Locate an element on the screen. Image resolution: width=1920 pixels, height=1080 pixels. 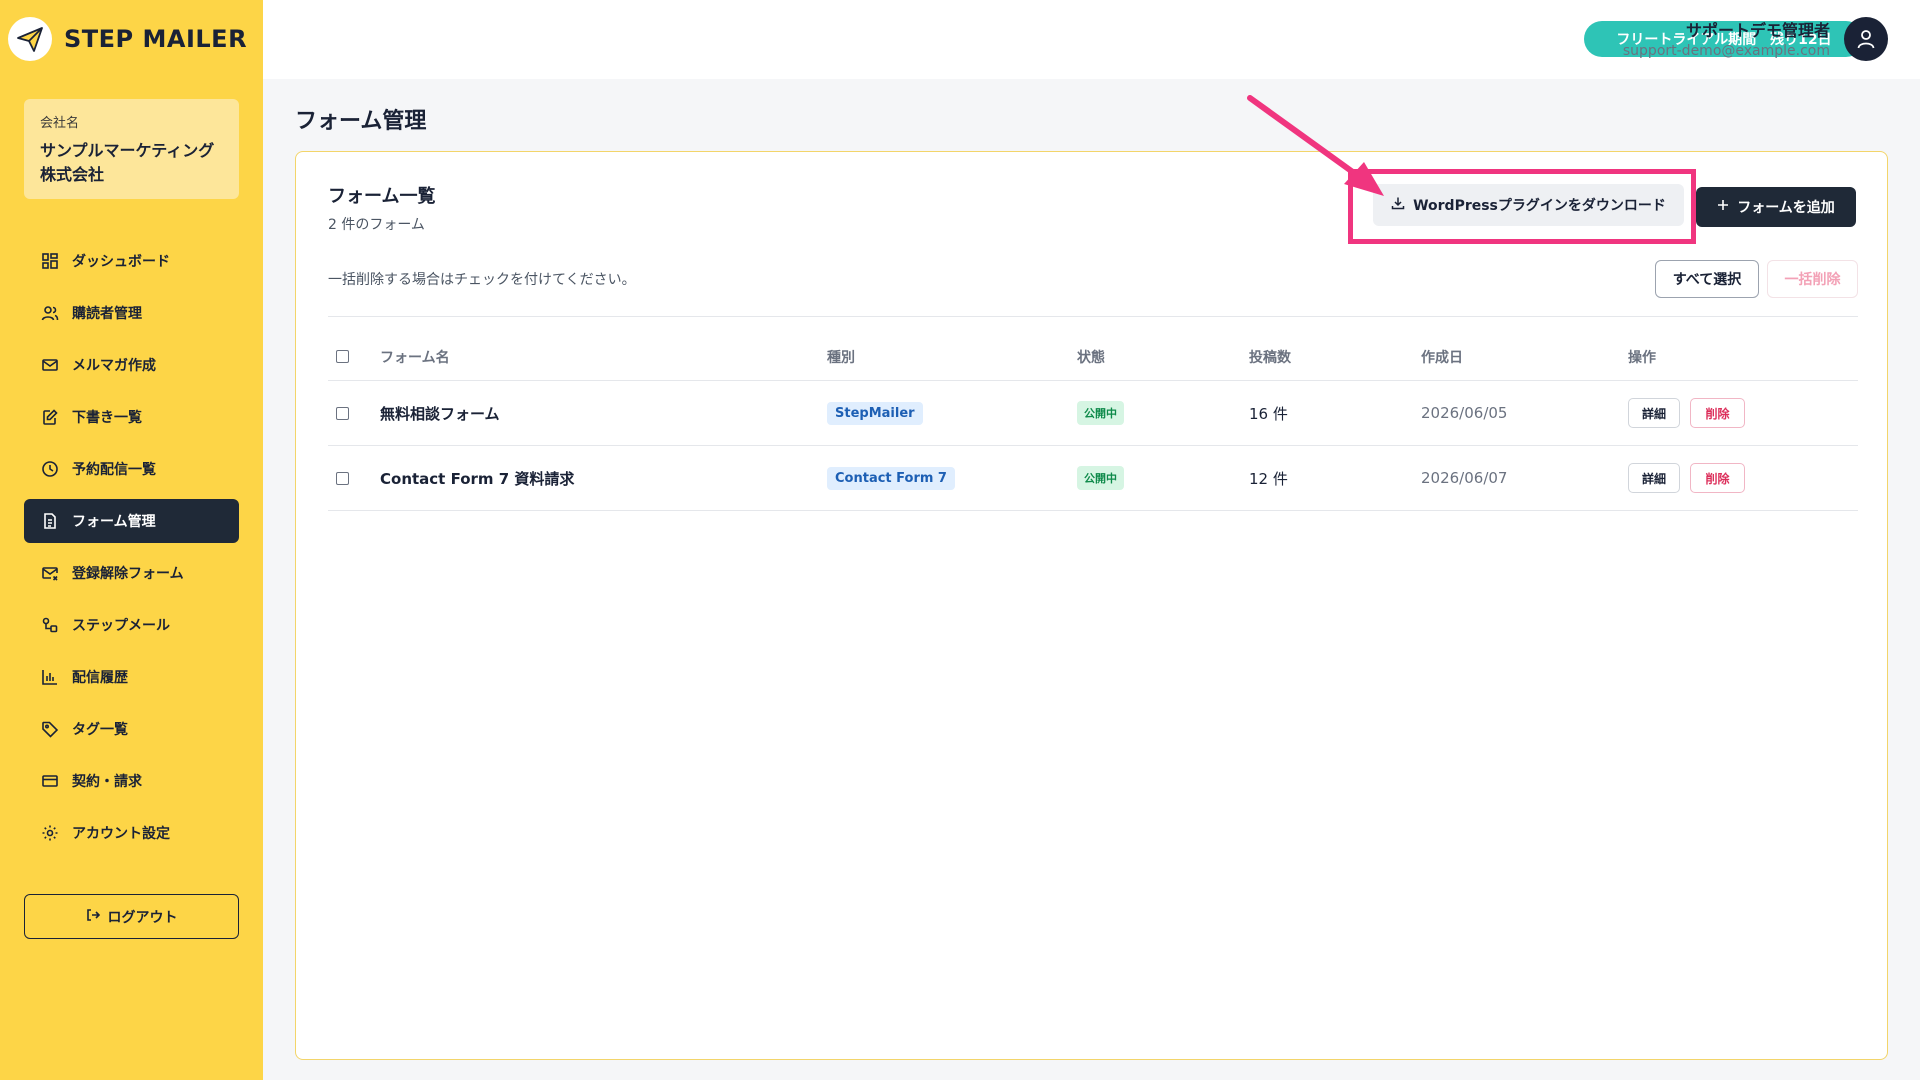
edit-icon is located at coordinates (50, 417).